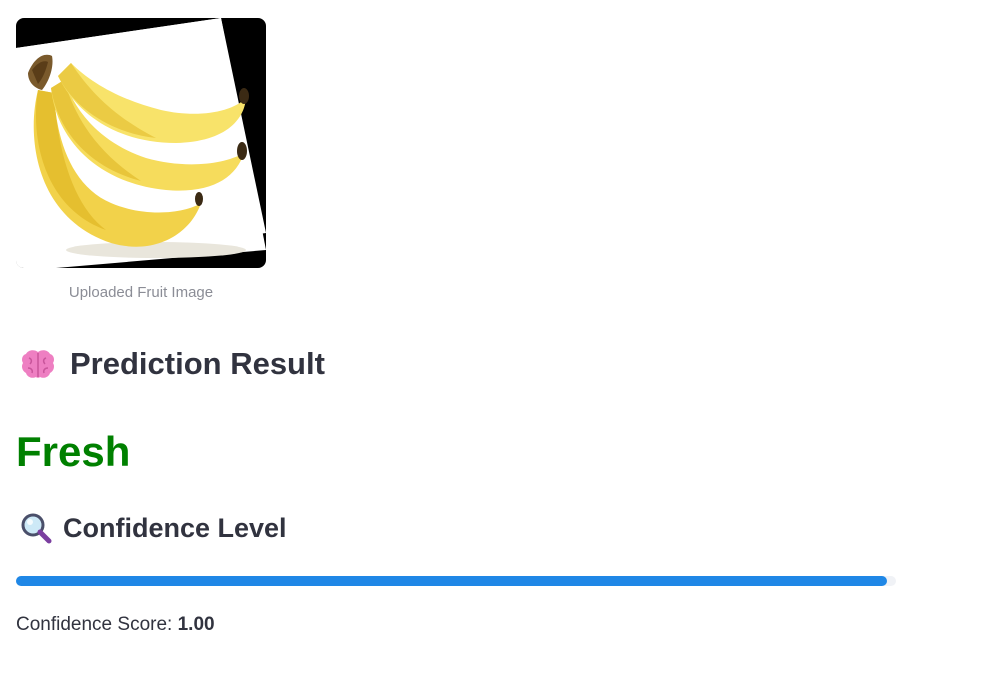 The width and height of the screenshot is (998, 695). I want to click on confidence-level-title: Confidence Level, so click(175, 528).